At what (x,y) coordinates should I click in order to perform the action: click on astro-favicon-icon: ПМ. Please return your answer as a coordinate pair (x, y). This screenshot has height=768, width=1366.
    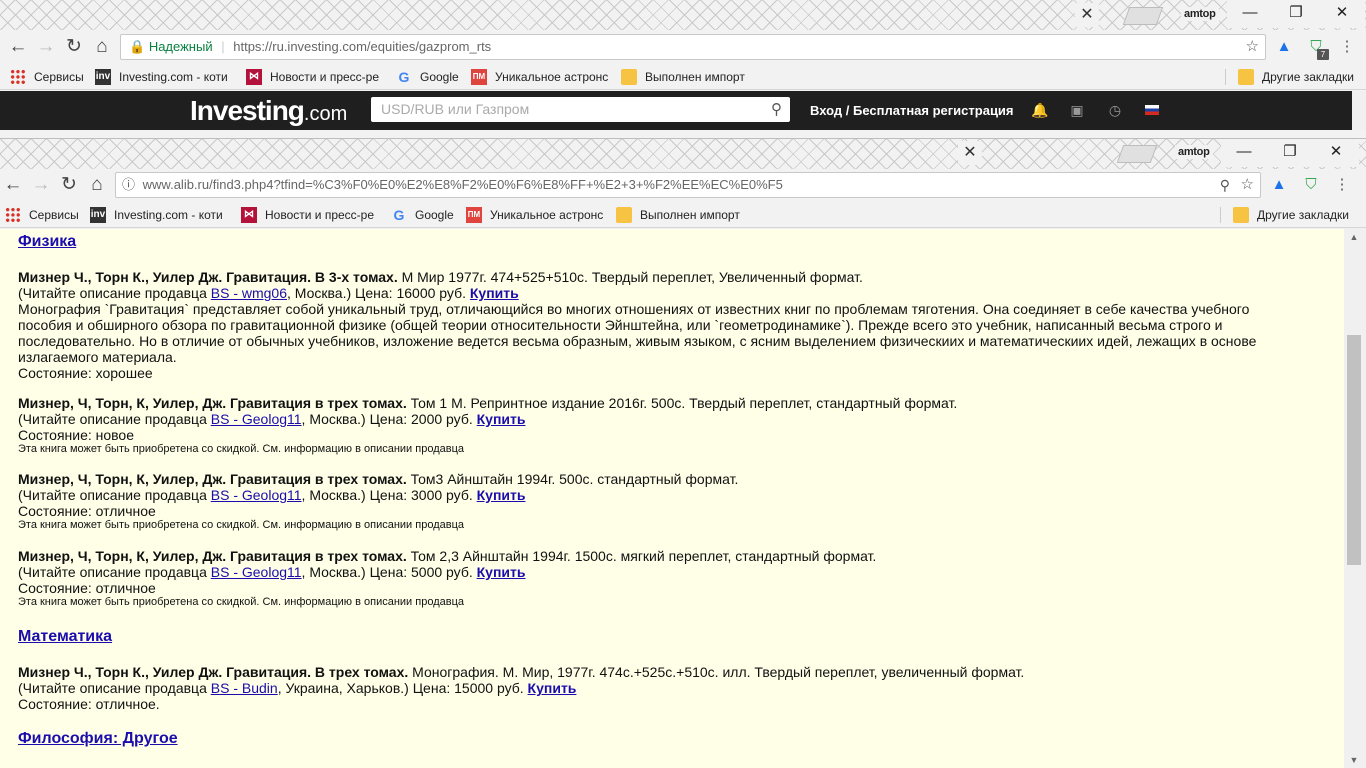
    Looking at the image, I should click on (474, 215).